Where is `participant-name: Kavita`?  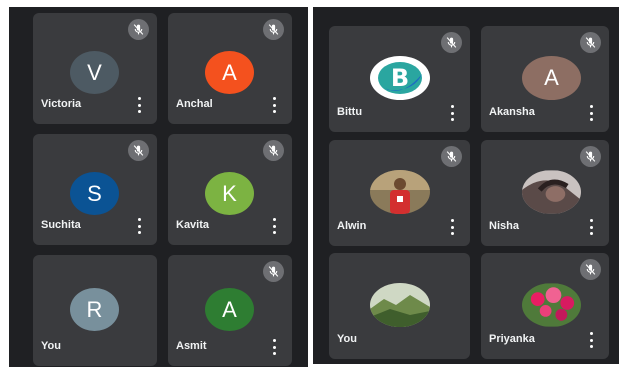
participant-name: Kavita is located at coordinates (193, 225).